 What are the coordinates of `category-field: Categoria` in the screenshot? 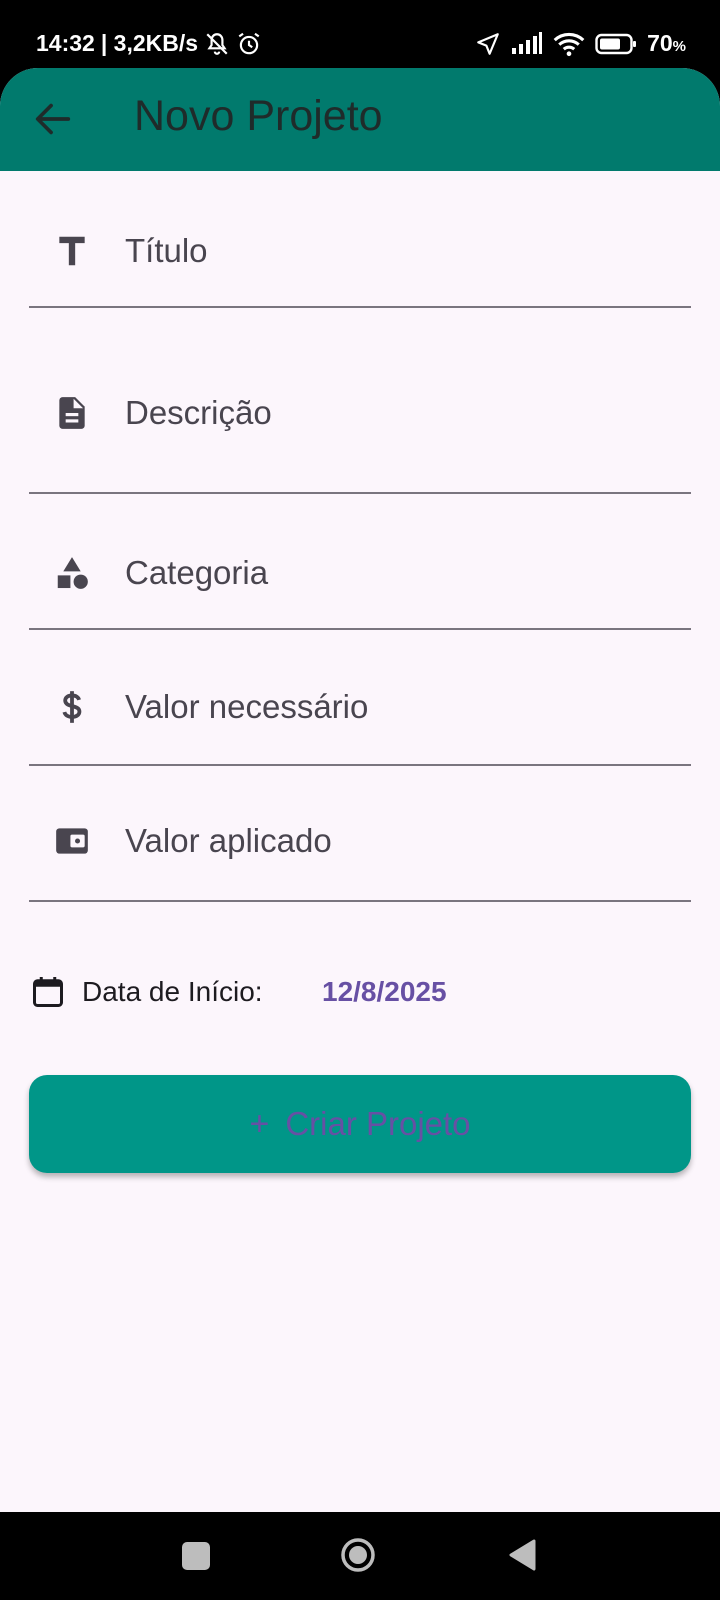 It's located at (360, 562).